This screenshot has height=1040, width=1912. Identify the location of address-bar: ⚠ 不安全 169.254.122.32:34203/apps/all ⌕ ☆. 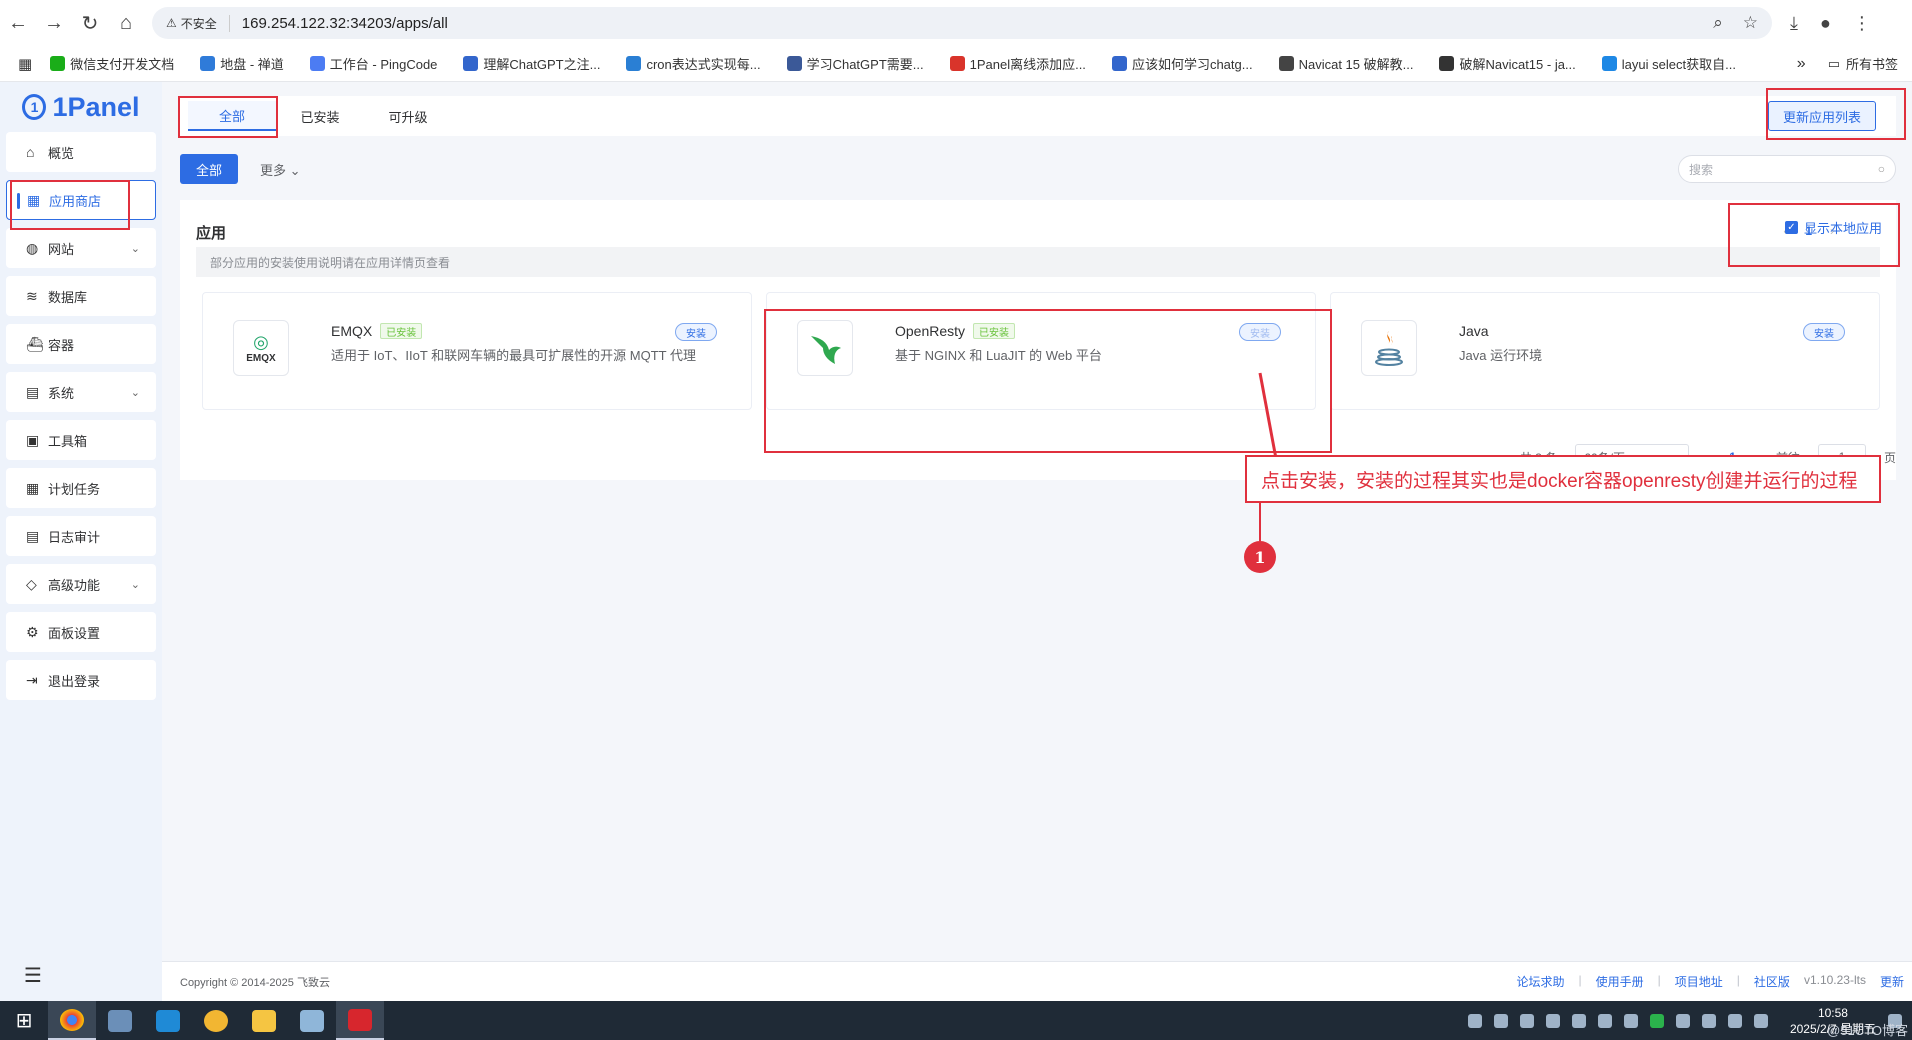
(962, 23).